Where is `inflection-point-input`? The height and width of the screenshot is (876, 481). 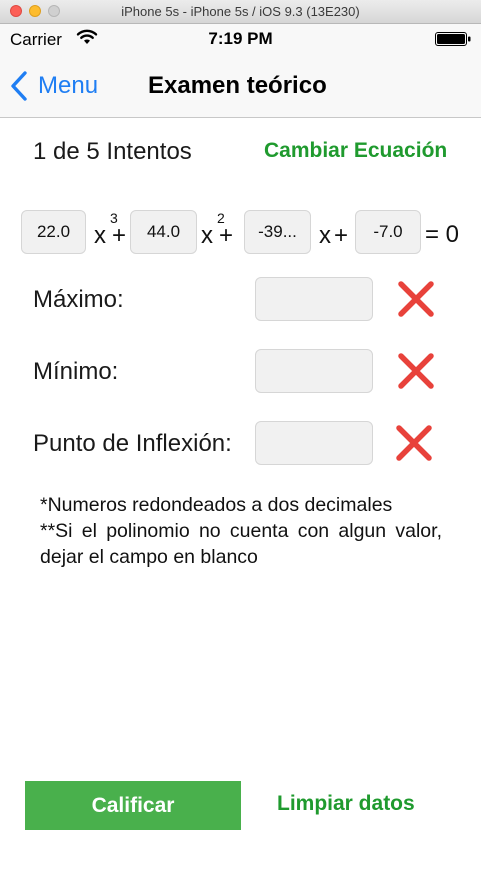
inflection-point-input is located at coordinates (314, 443).